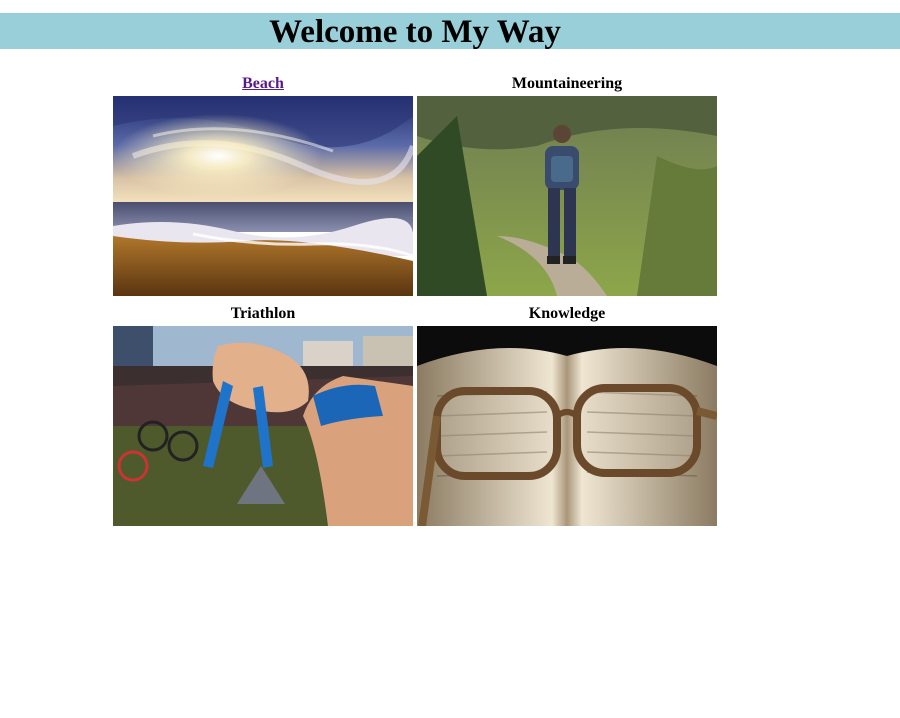  Describe the element at coordinates (263, 426) in the screenshot. I see `hand-holding-medal-photo` at that location.